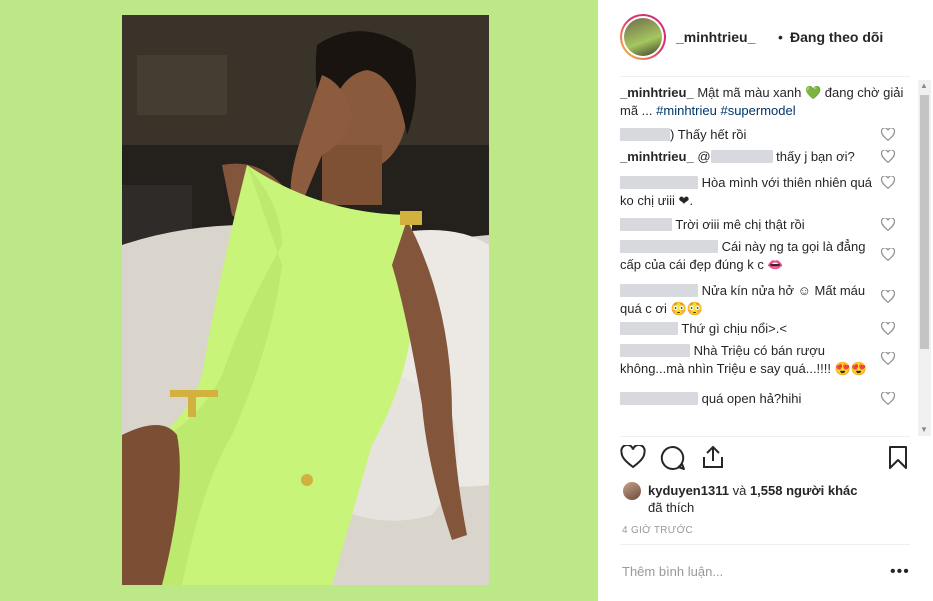  I want to click on comment-item: quá open hả?hihi, so click(767, 401).